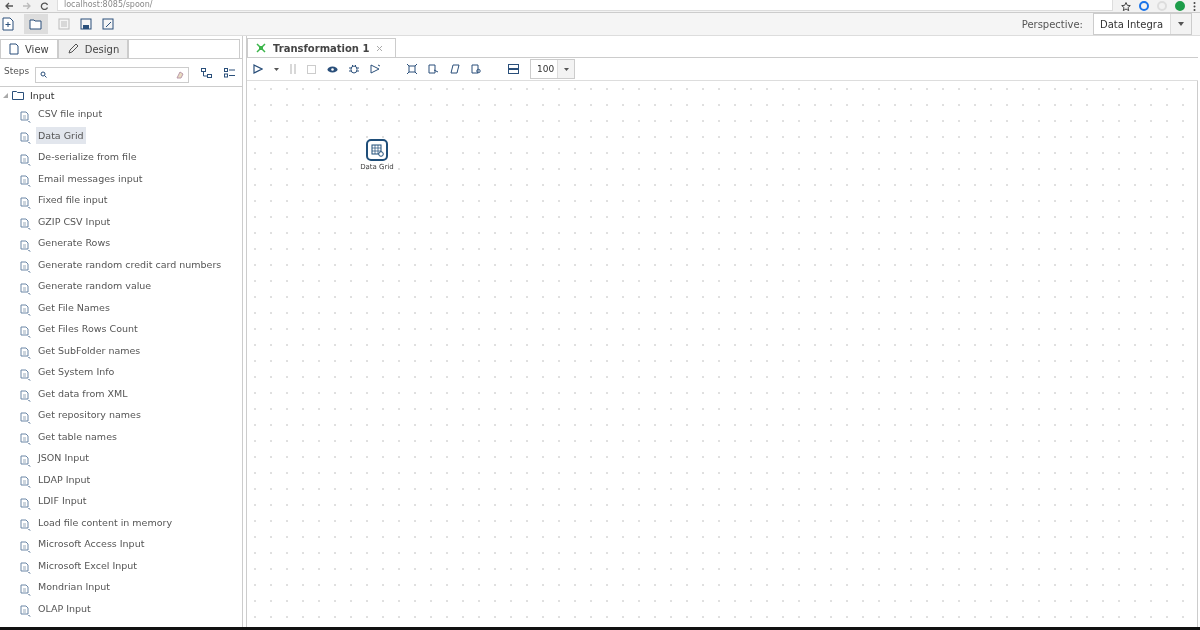  I want to click on tree-item: Generate random value, so click(95, 286).